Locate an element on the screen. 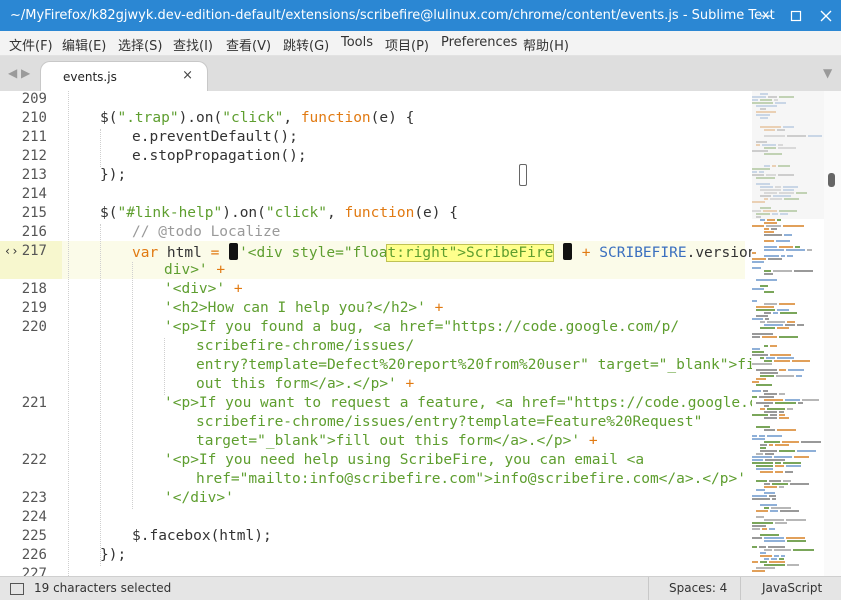 The image size is (841, 600). tab-list-icon: ▼ is located at coordinates (827, 73).